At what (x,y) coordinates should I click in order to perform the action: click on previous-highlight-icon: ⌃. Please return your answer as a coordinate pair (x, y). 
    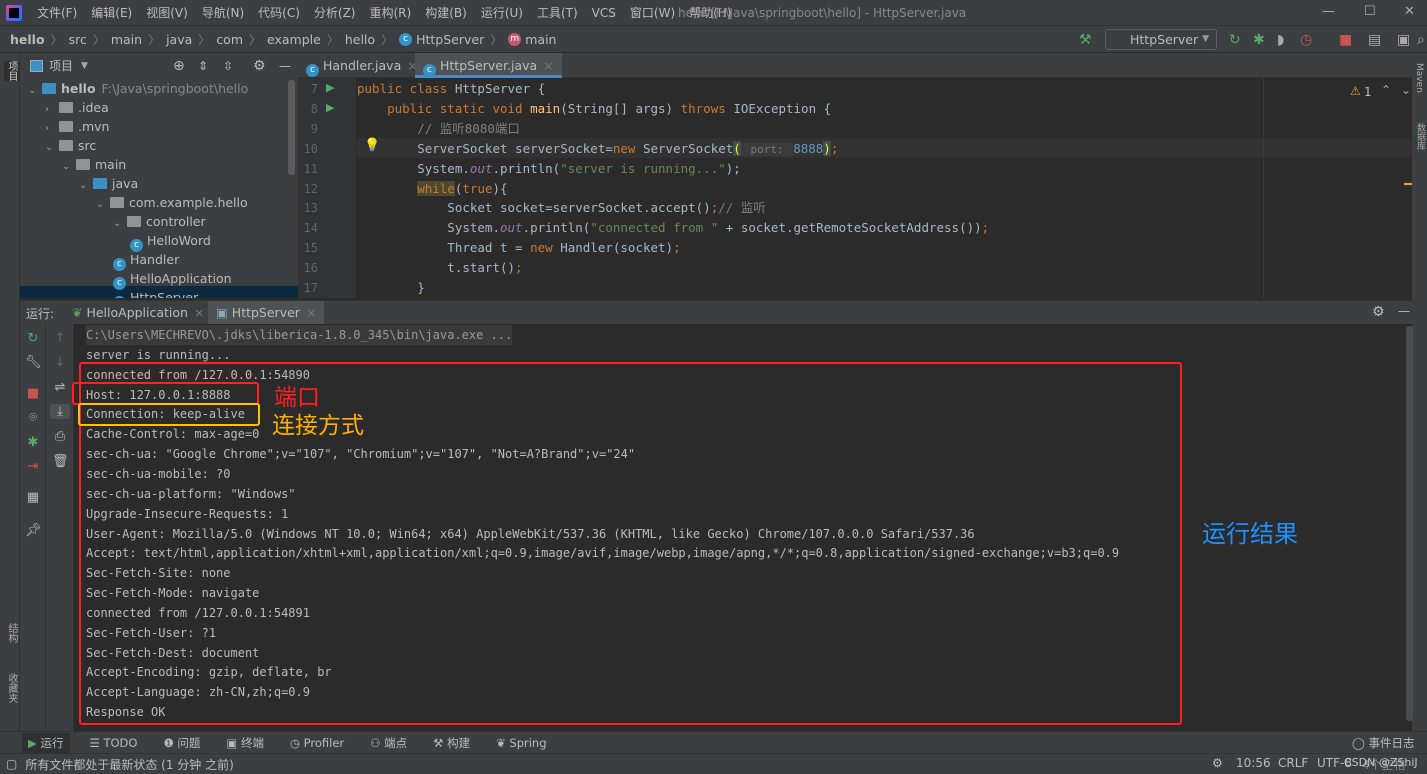
    Looking at the image, I should click on (1386, 90).